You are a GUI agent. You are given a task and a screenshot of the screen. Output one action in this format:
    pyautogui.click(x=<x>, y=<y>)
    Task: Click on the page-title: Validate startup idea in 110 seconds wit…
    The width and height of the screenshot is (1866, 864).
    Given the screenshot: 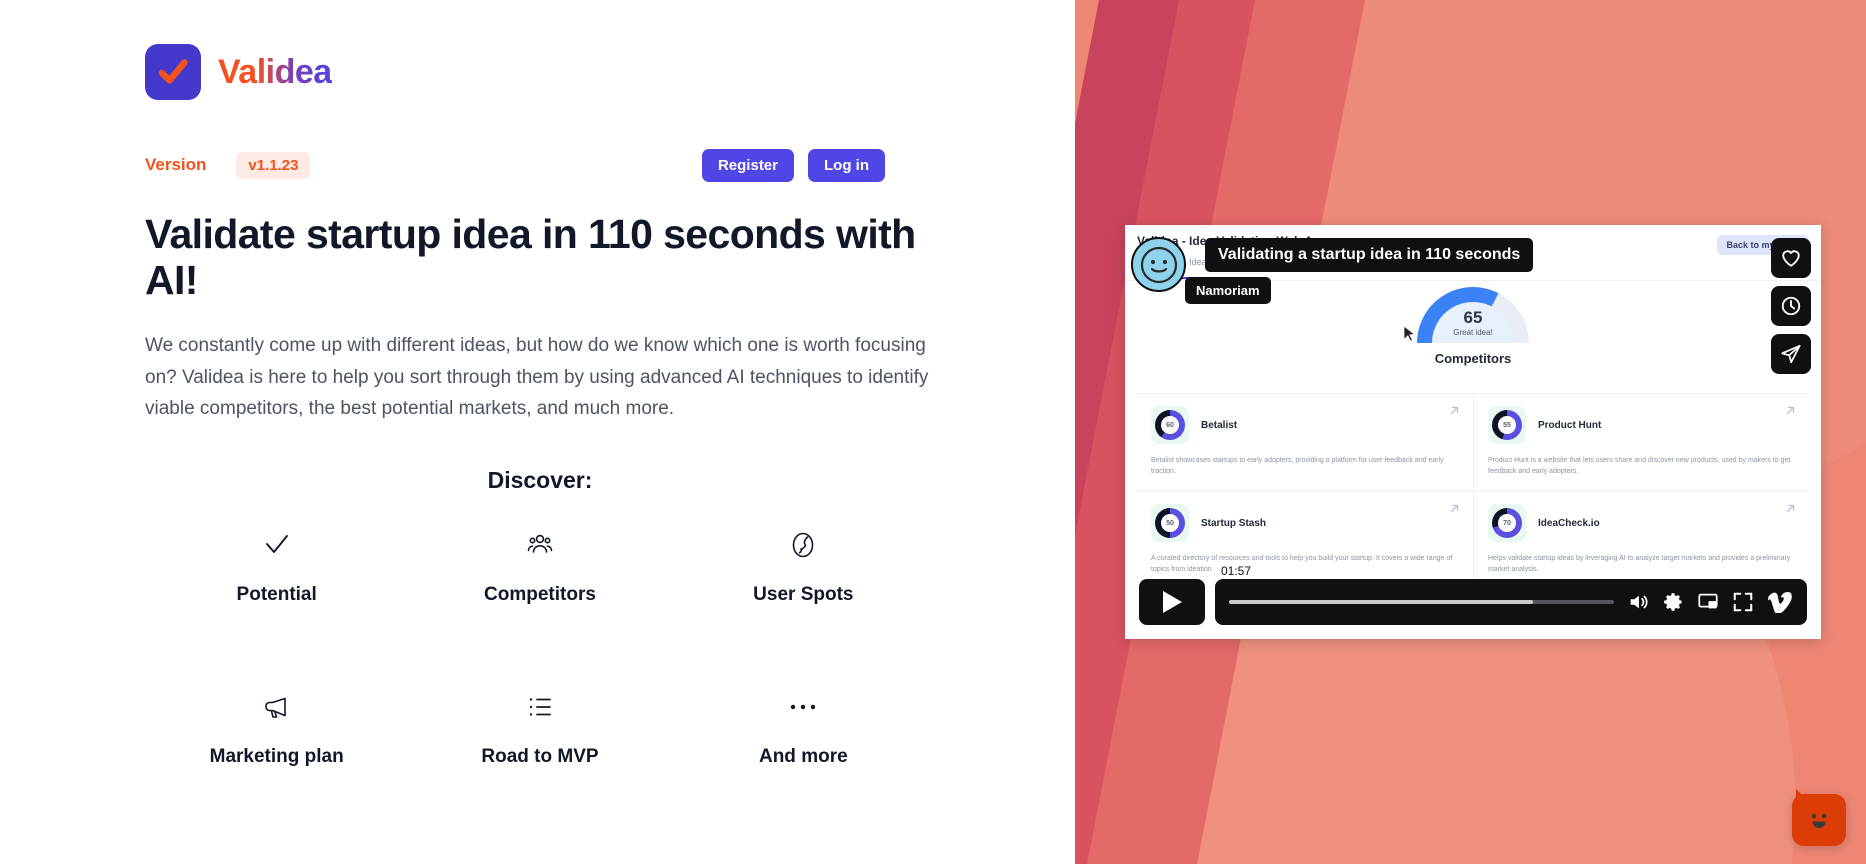 What is the action you would take?
    pyautogui.click(x=530, y=257)
    